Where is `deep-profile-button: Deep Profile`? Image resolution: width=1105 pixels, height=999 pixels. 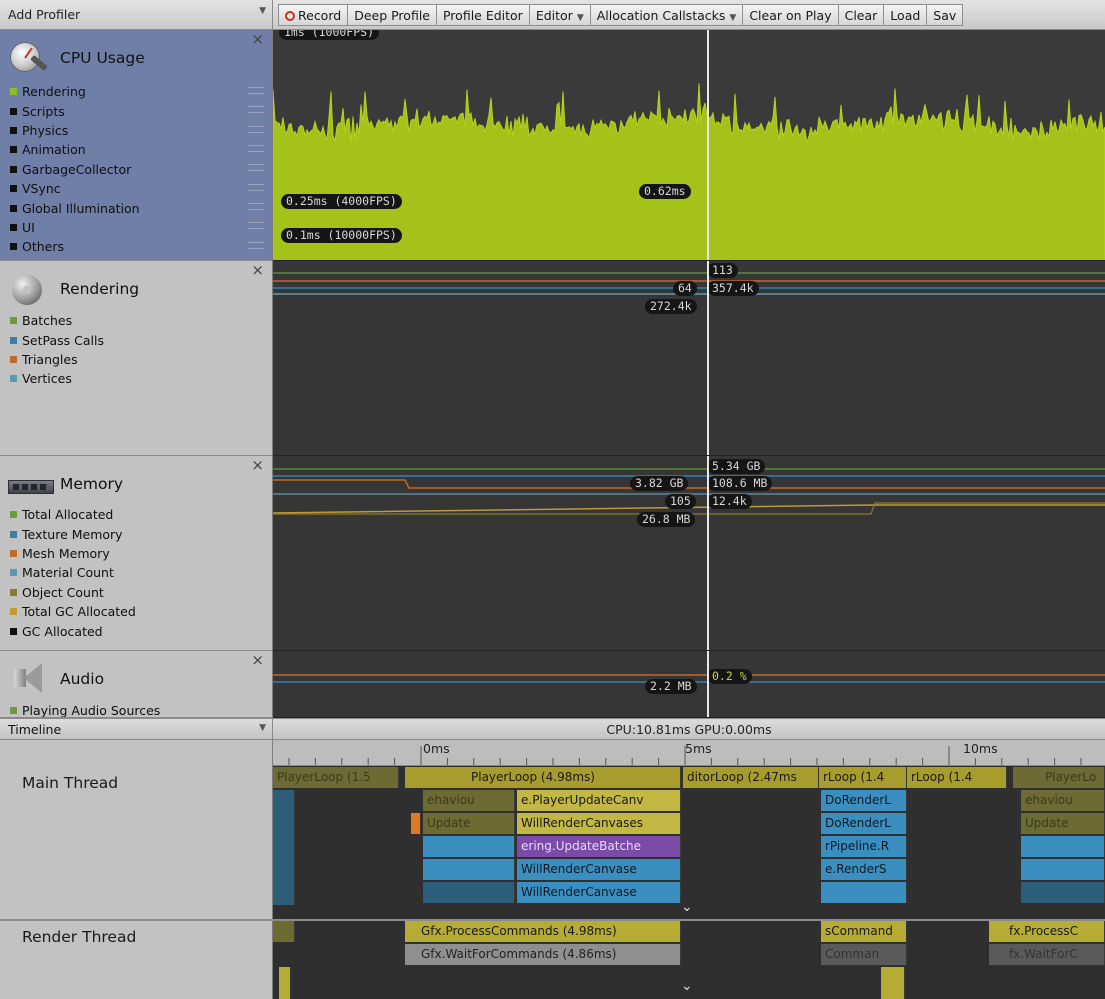
deep-profile-button: Deep Profile is located at coordinates (392, 15).